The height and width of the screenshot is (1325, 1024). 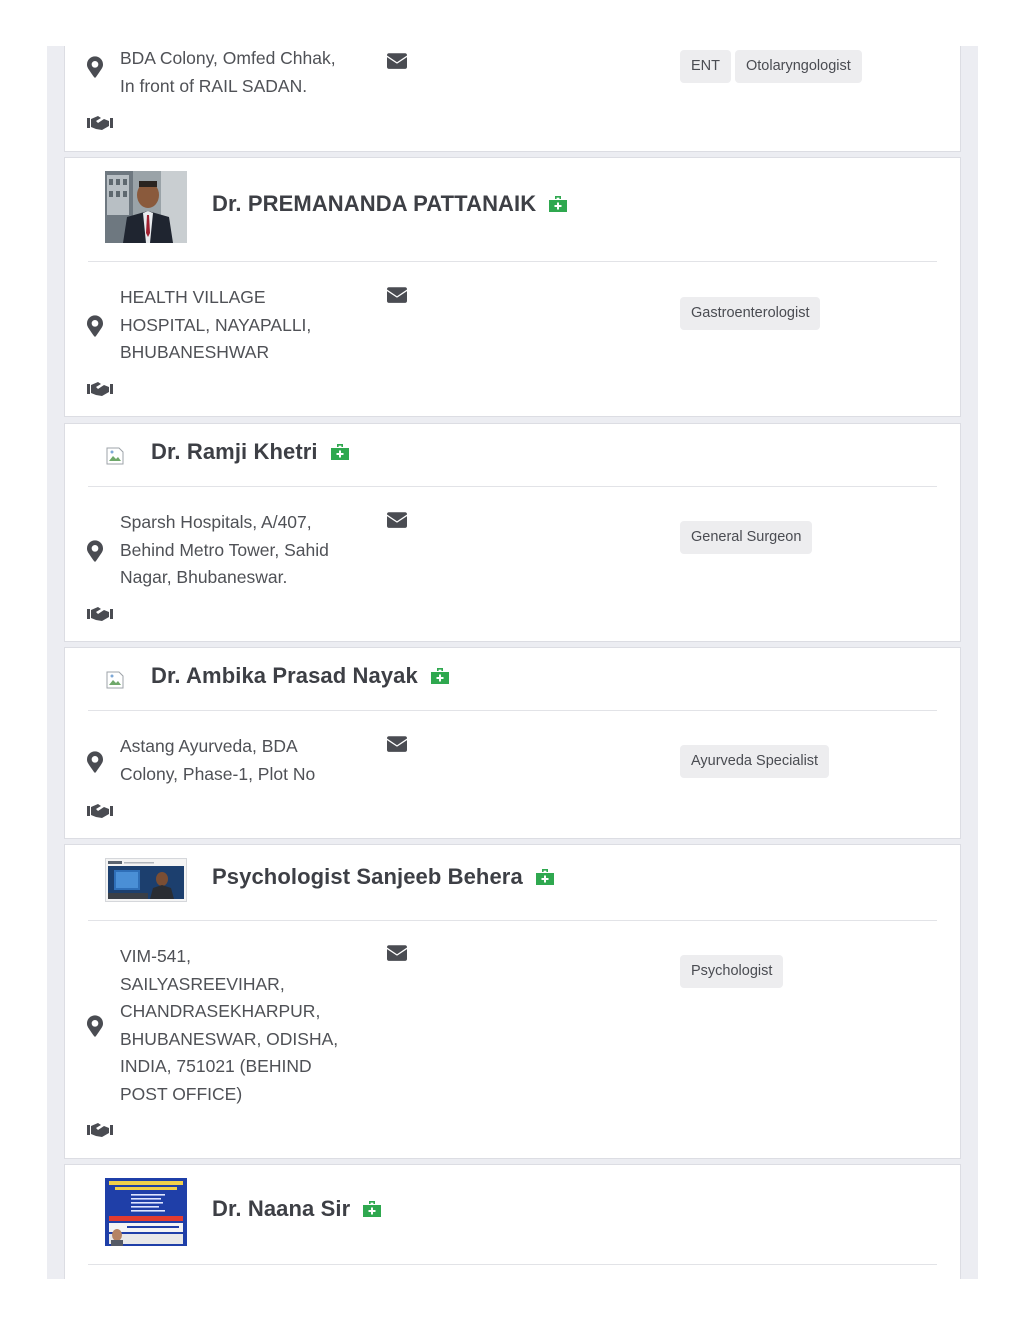 I want to click on specialty-tags: General Surgeon, so click(x=746, y=537).